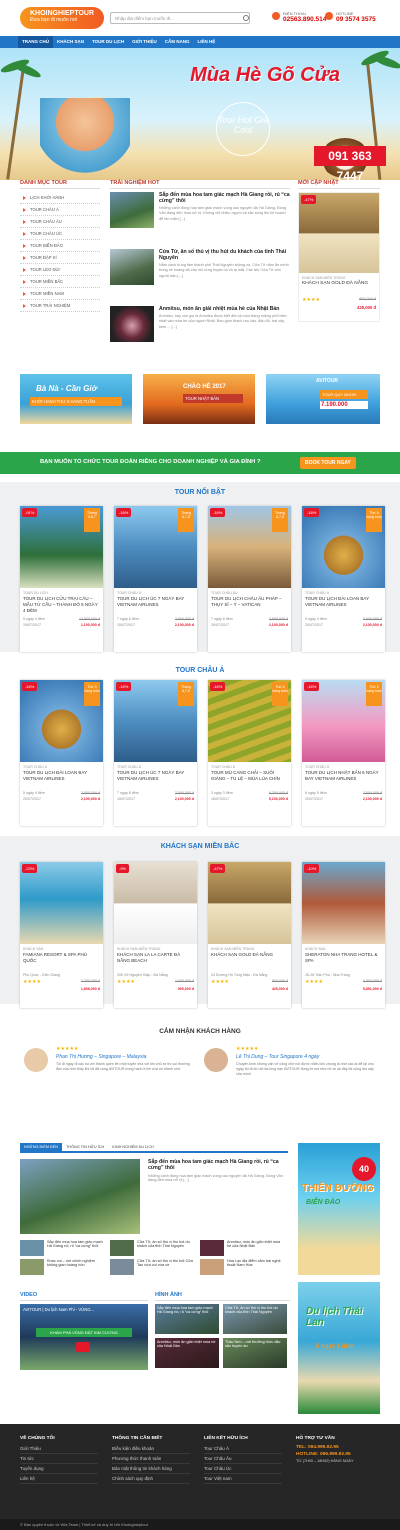 The width and height of the screenshot is (400, 1530). Describe the element at coordinates (59, 1449) in the screenshot. I see `footer-link: Giới Thiệu` at that location.